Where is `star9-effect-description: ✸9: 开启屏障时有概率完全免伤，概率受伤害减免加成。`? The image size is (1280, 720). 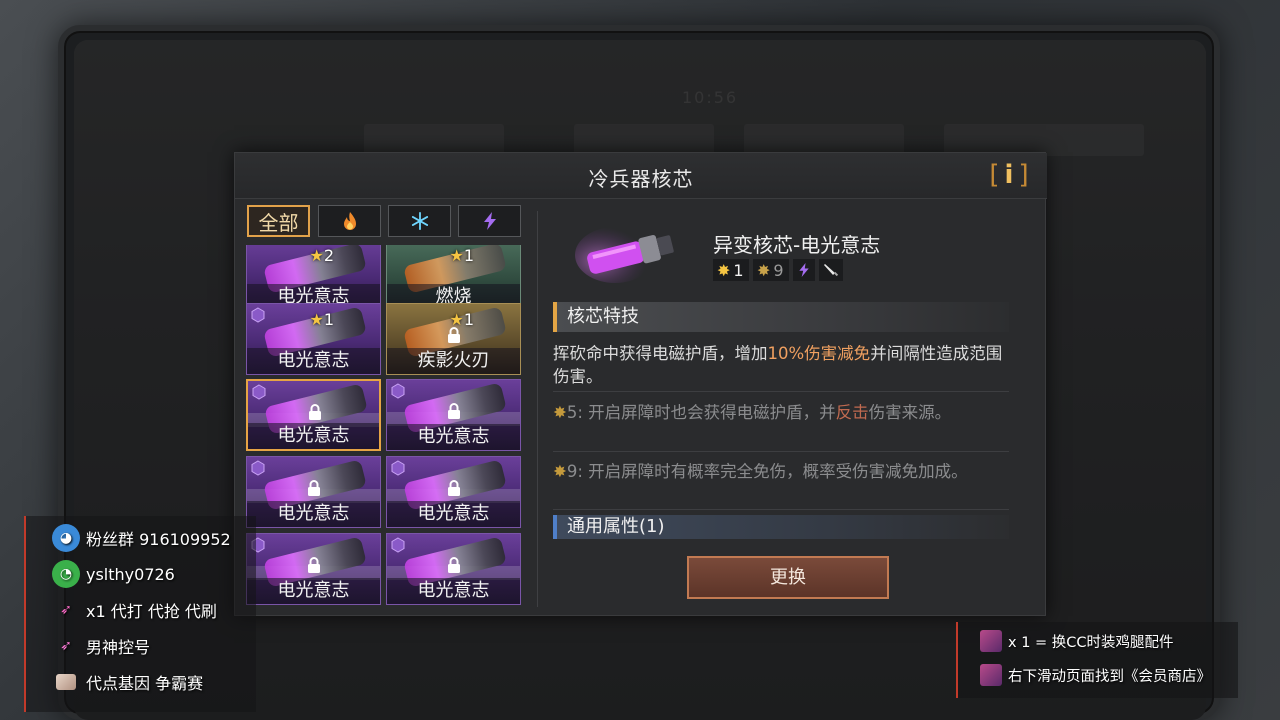
star9-effect-description: ✸9: 开启屏障时有概率完全免伤，概率受伤害减免加成。 is located at coordinates (760, 471).